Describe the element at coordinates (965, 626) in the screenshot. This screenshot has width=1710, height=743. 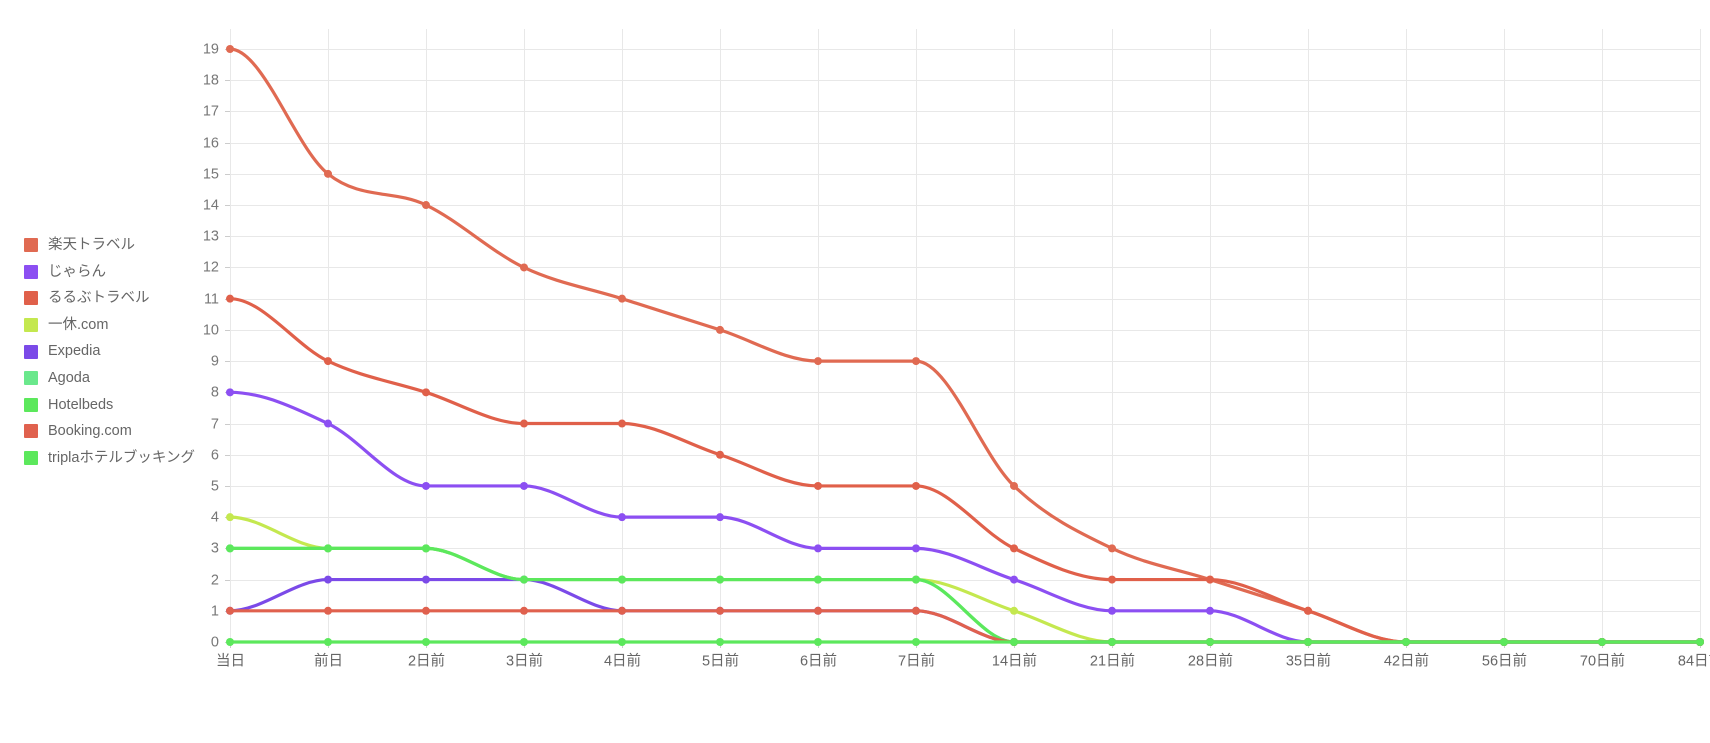
I see `series-line` at that location.